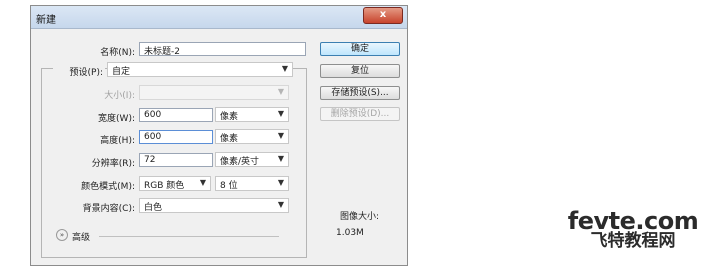 The image size is (720, 271). Describe the element at coordinates (383, 15) in the screenshot. I see `close-button: x` at that location.